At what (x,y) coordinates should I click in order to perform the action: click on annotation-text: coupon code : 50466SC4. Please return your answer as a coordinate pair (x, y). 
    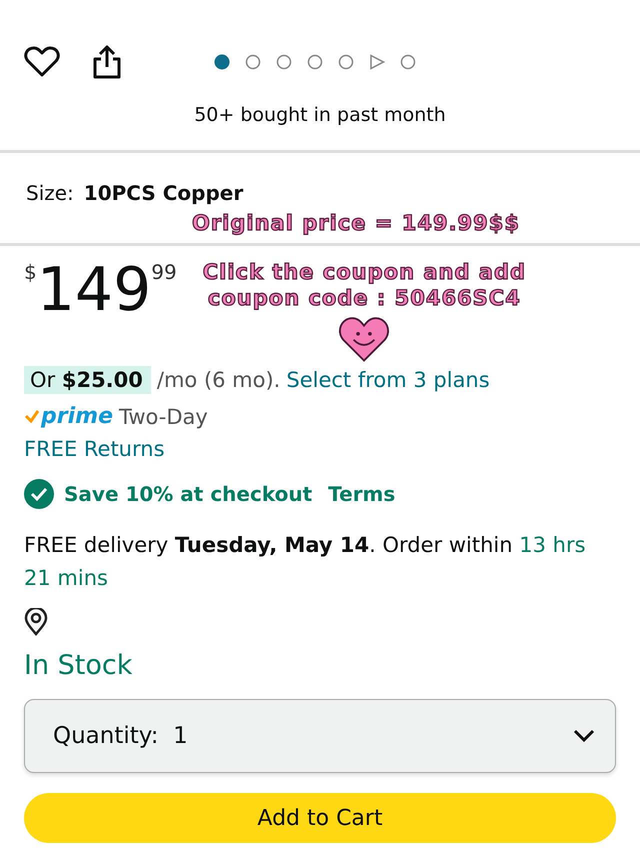
    Looking at the image, I should click on (364, 298).